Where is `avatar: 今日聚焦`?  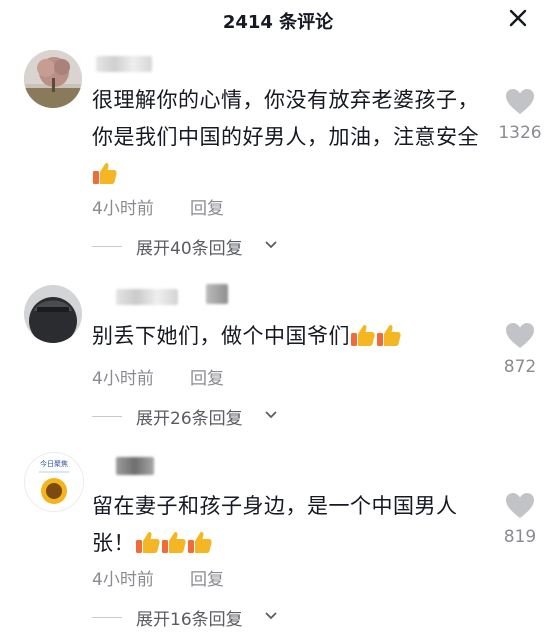 avatar: 今日聚焦 is located at coordinates (54, 482).